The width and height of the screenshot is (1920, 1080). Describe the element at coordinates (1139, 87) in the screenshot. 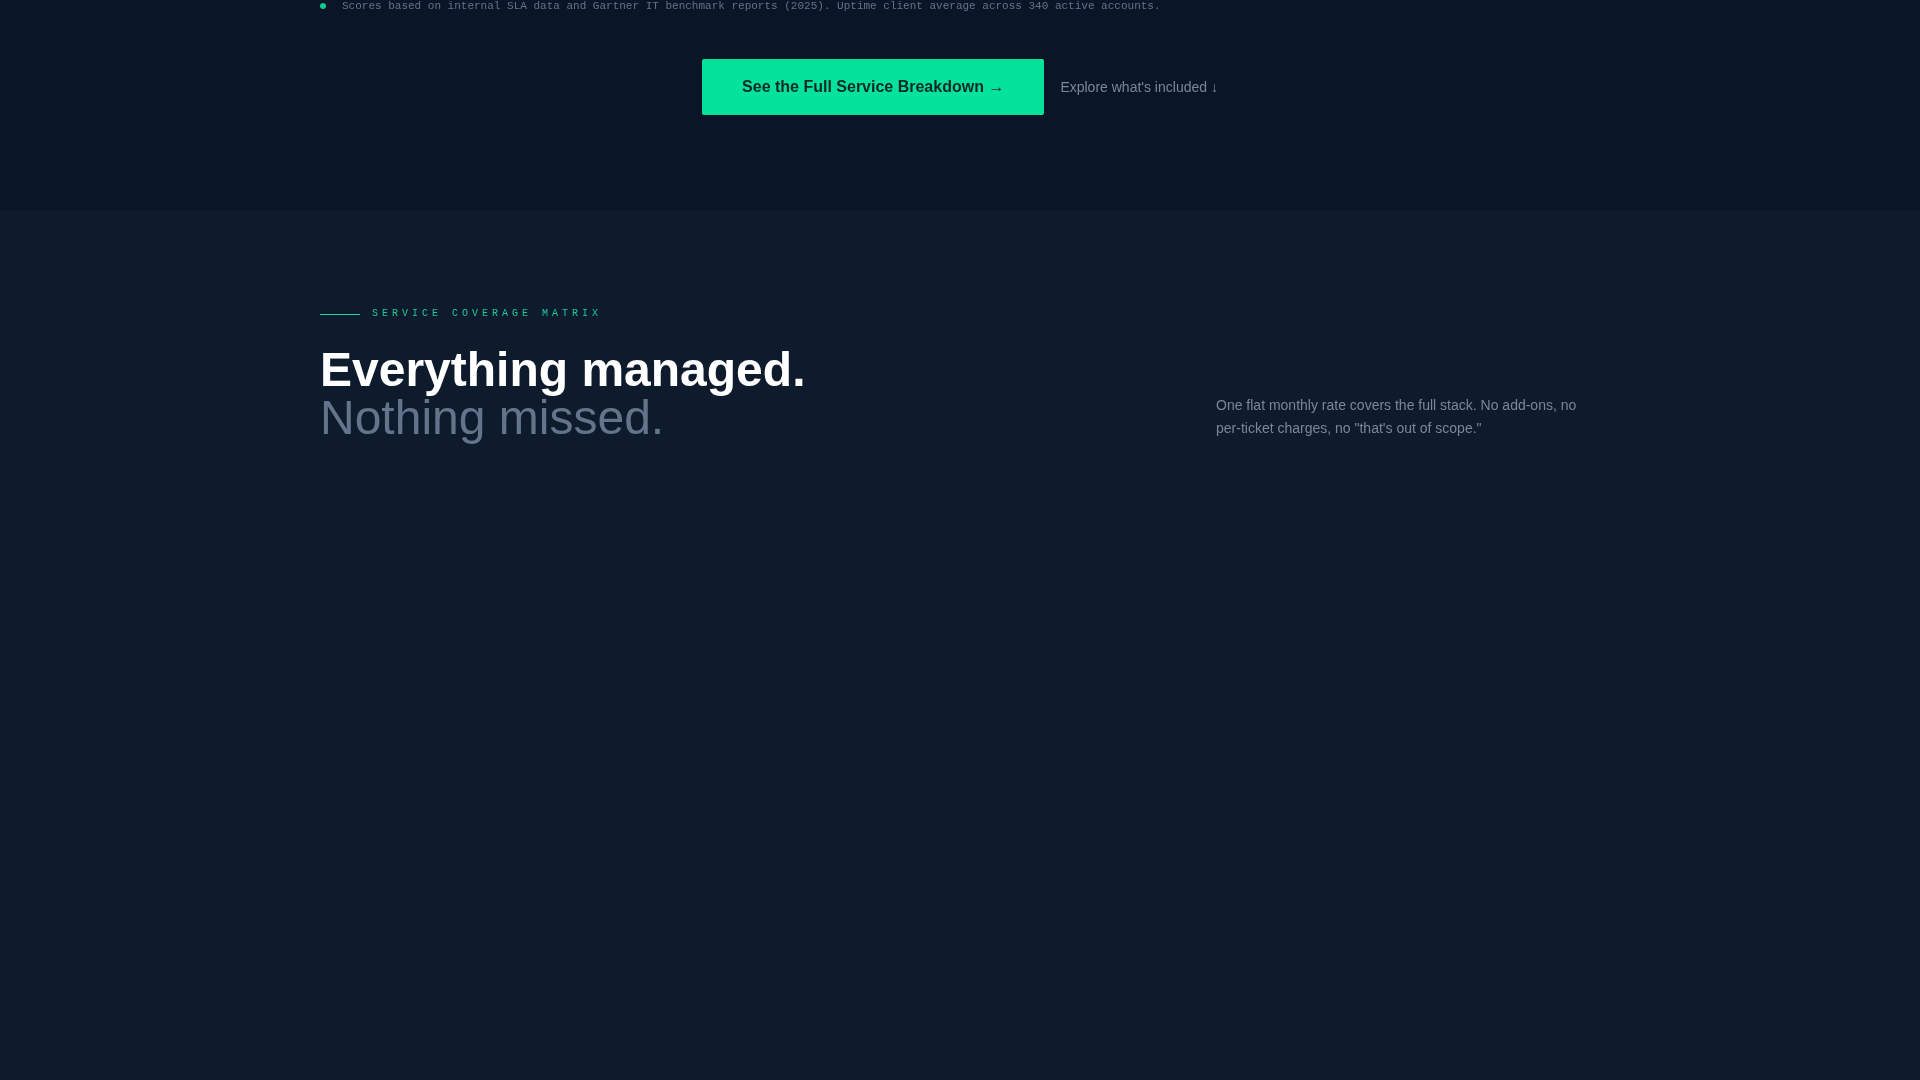

I see `explore-link: Explore what's included ↓` at that location.